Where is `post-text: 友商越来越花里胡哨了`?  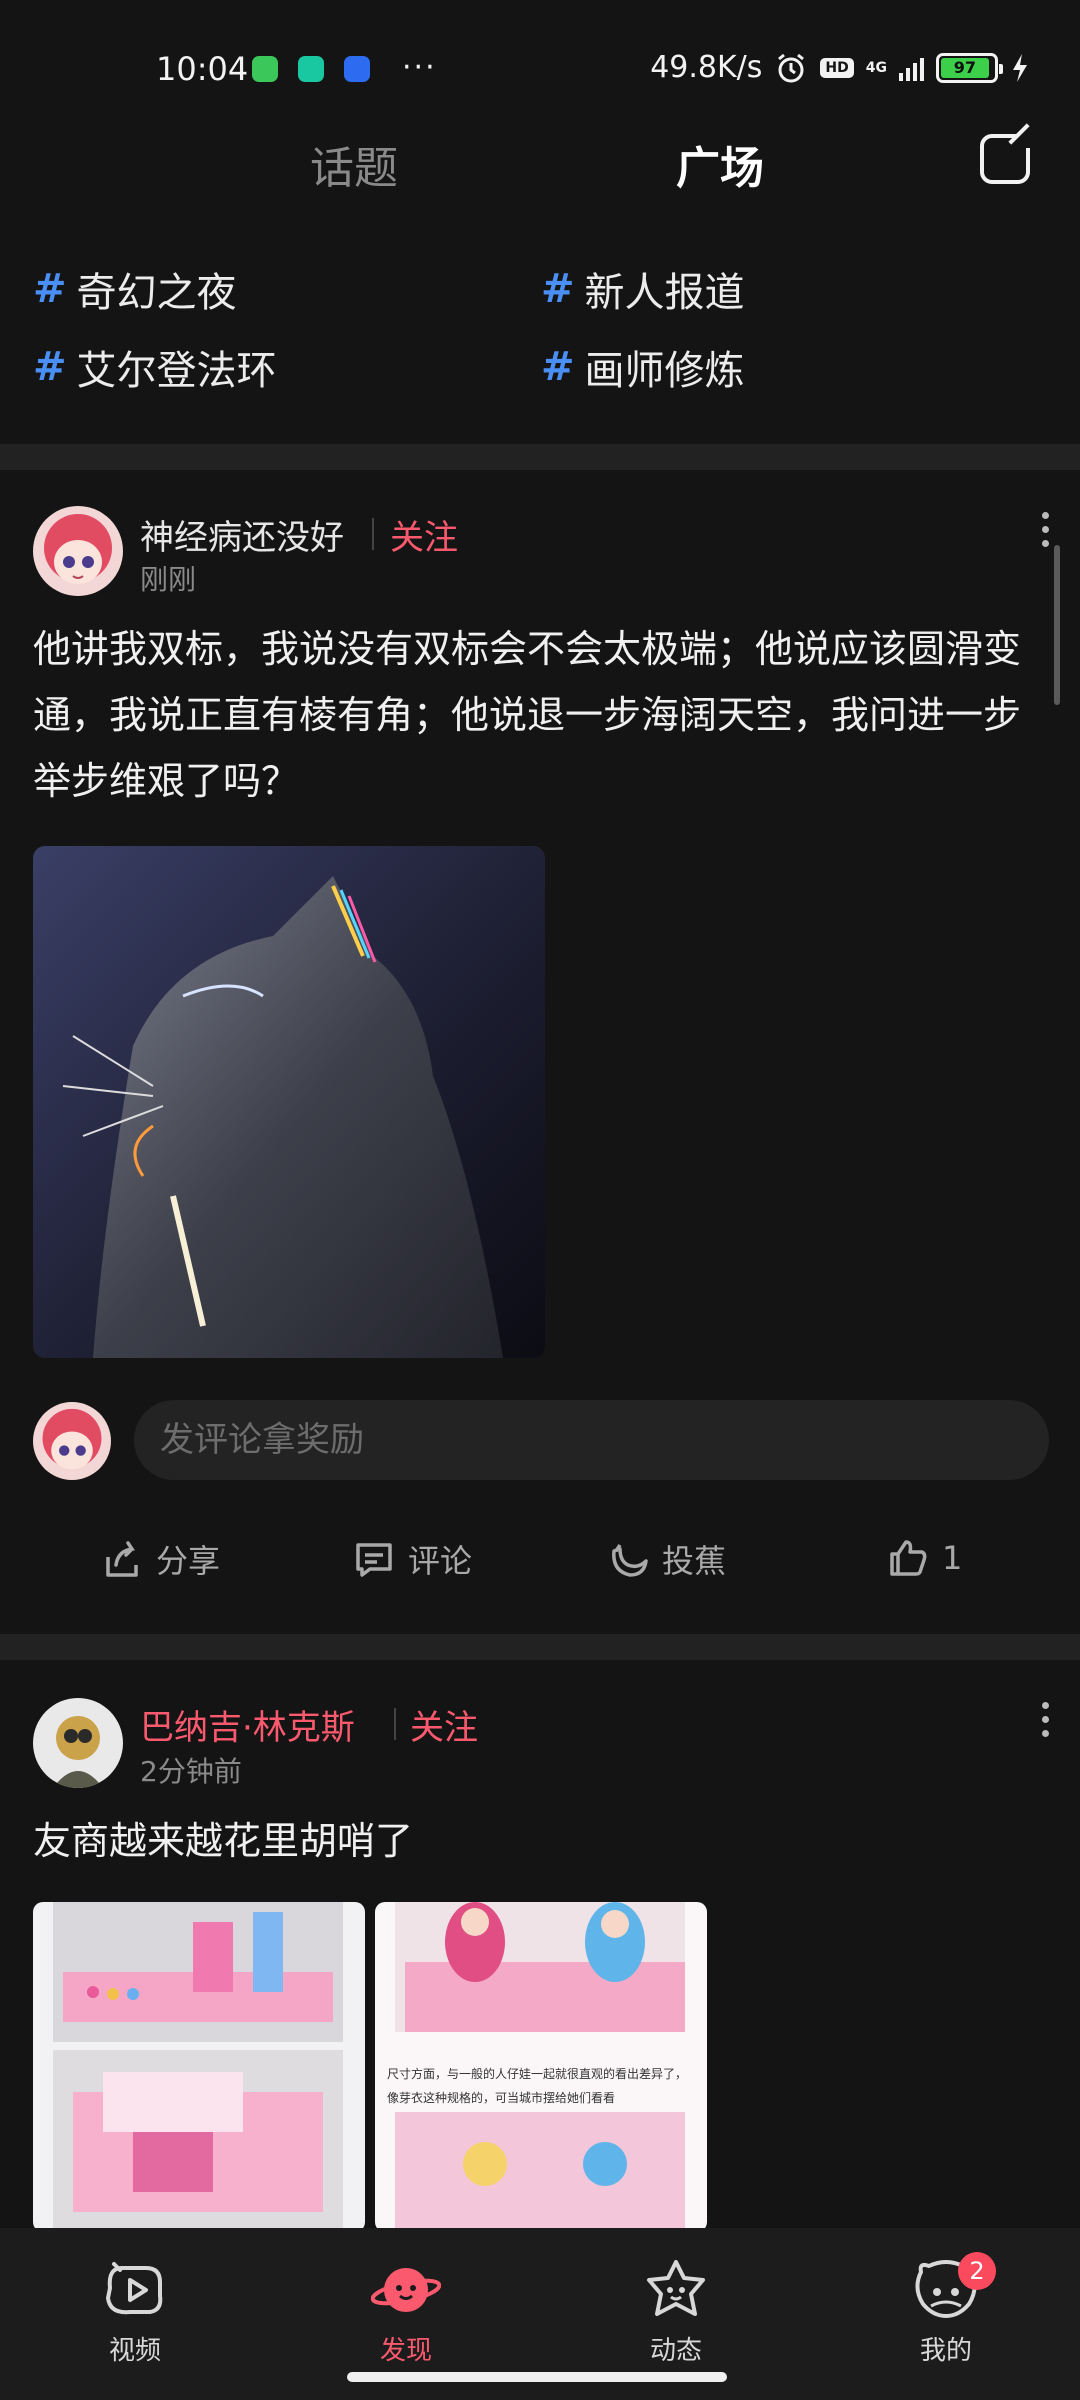 post-text: 友商越来越花里胡哨了 is located at coordinates (223, 1841).